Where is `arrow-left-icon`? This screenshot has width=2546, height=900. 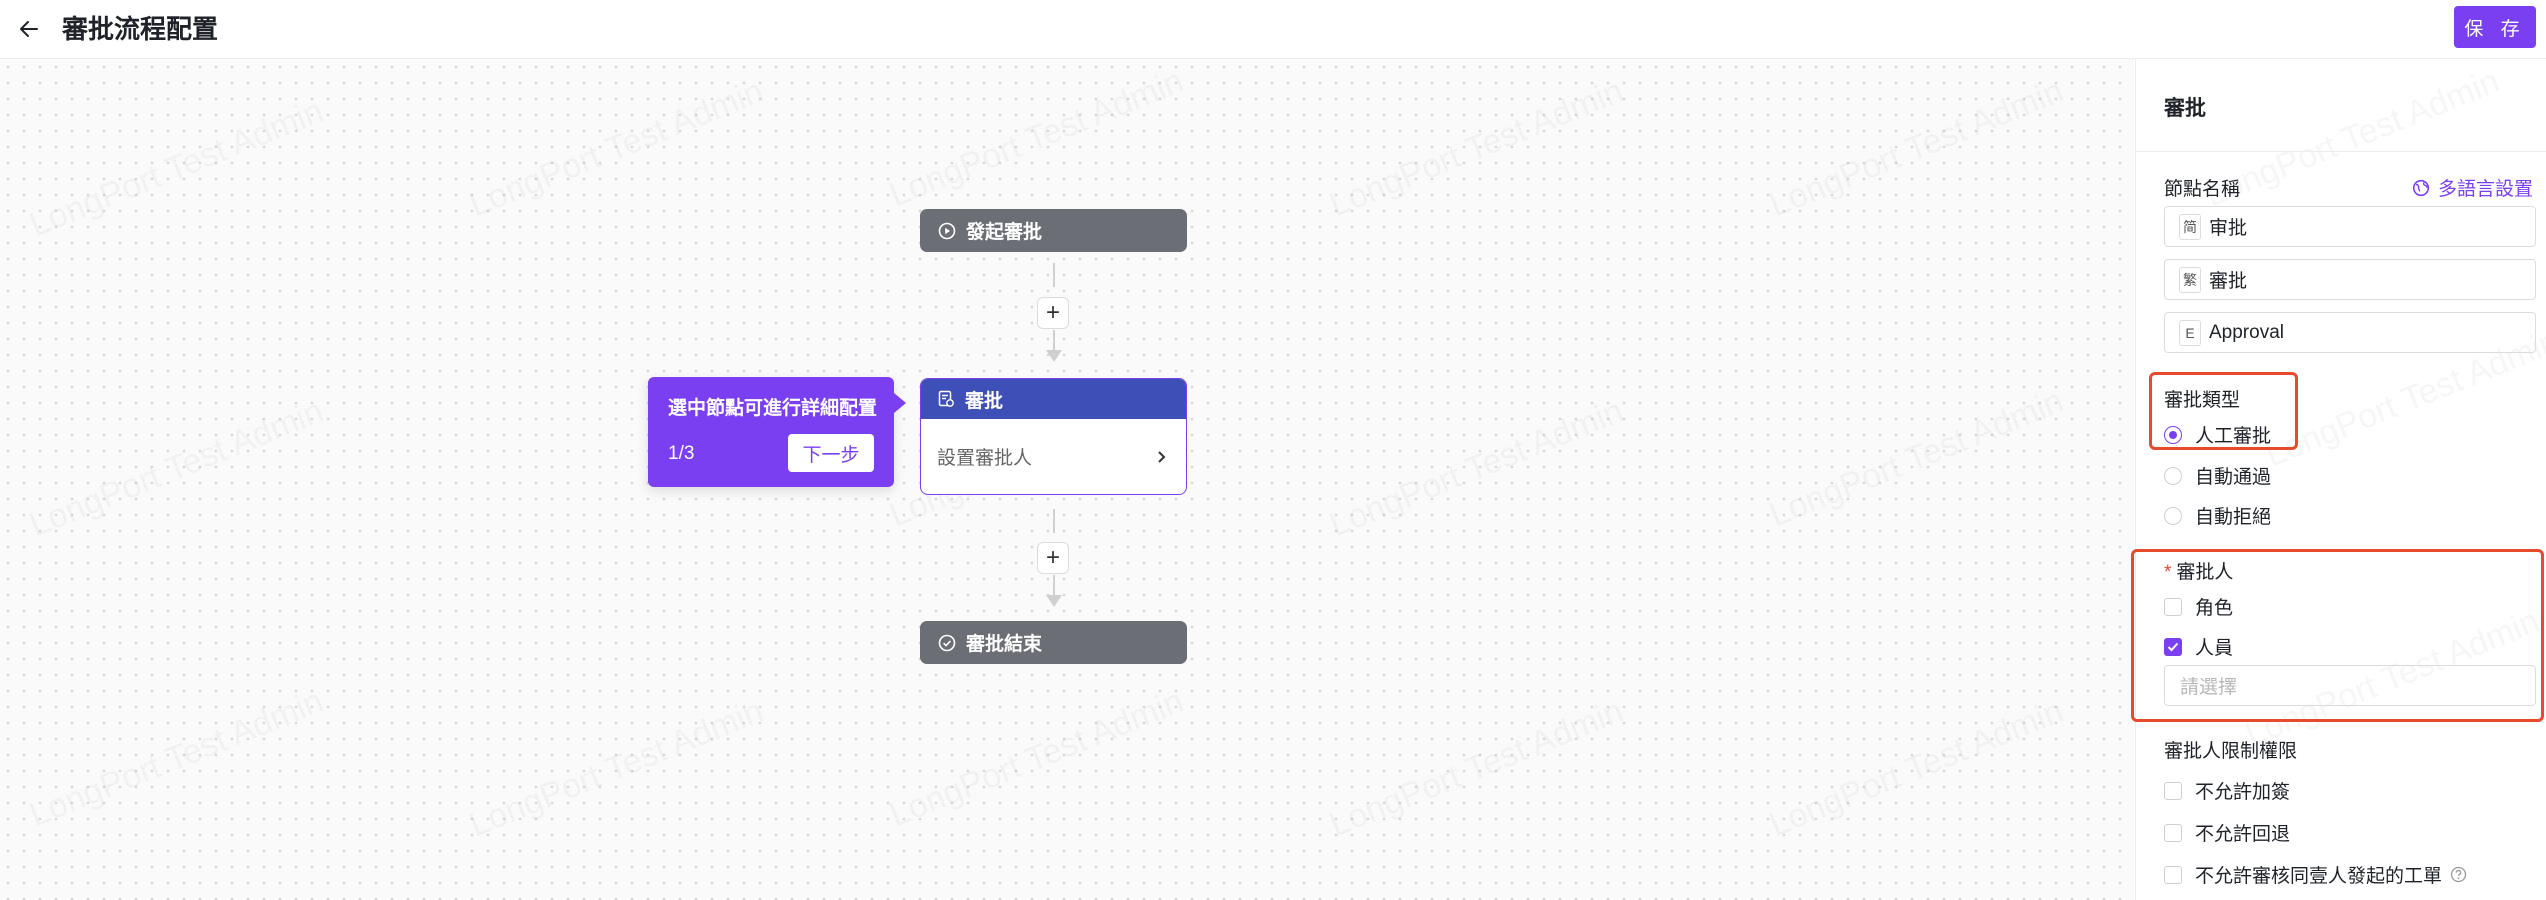
arrow-left-icon is located at coordinates (29, 29).